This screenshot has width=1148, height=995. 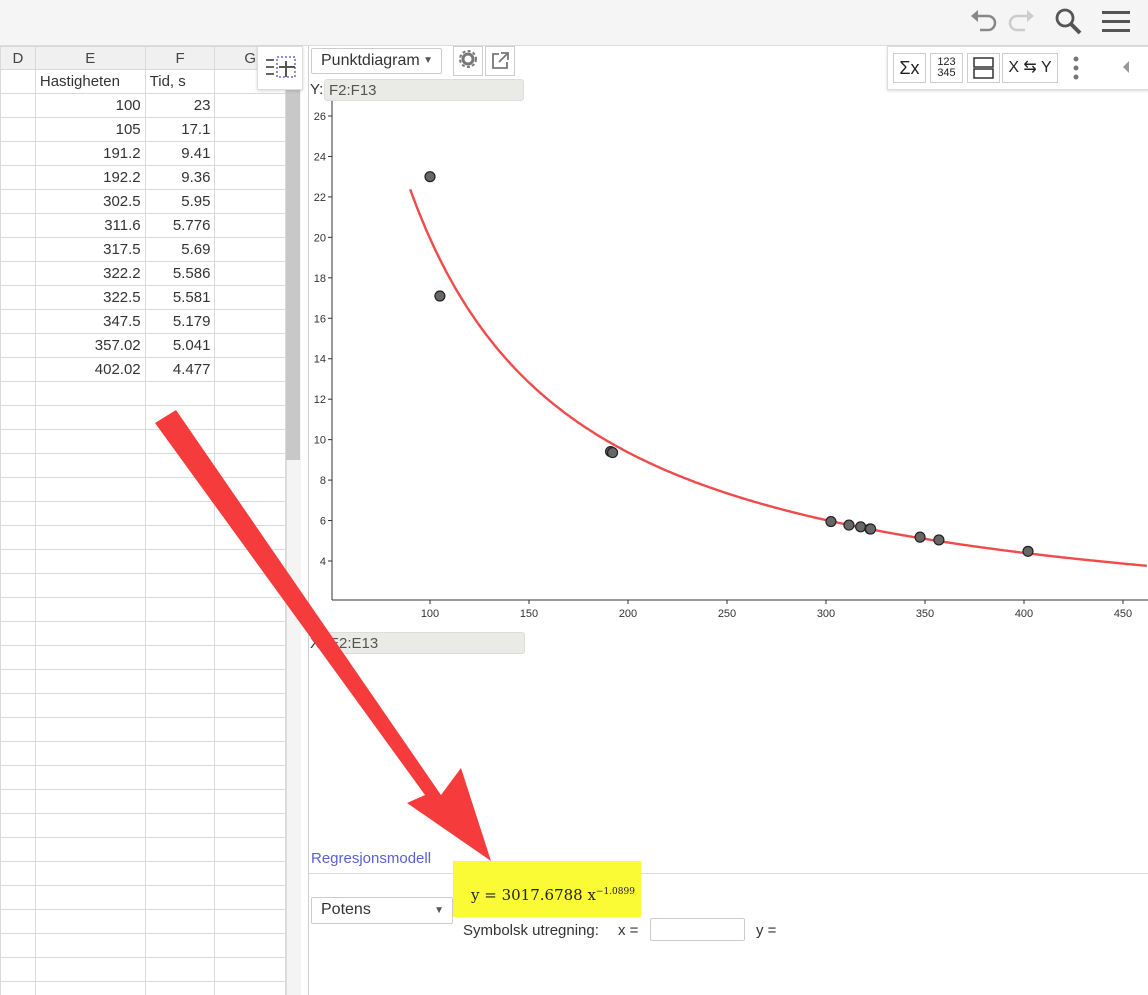 What do you see at coordinates (371, 858) in the screenshot?
I see `regression-model-title: Regresjonsmodell` at bounding box center [371, 858].